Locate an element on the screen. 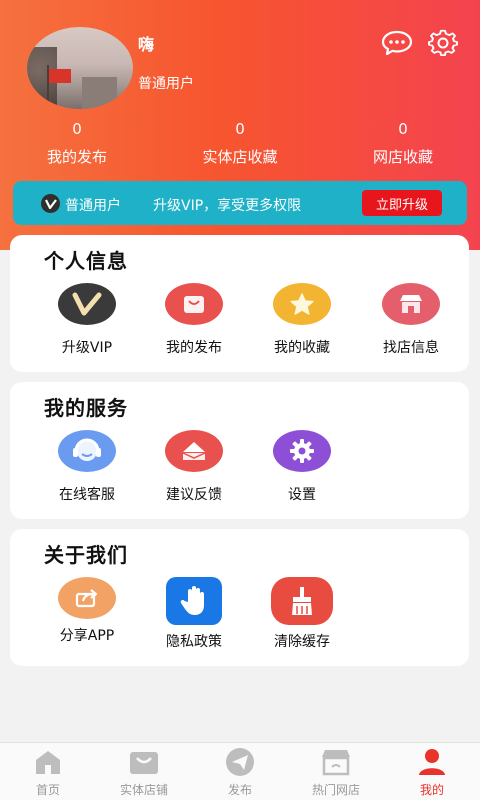 The image size is (480, 800). online-store-icon is located at coordinates (336, 762).